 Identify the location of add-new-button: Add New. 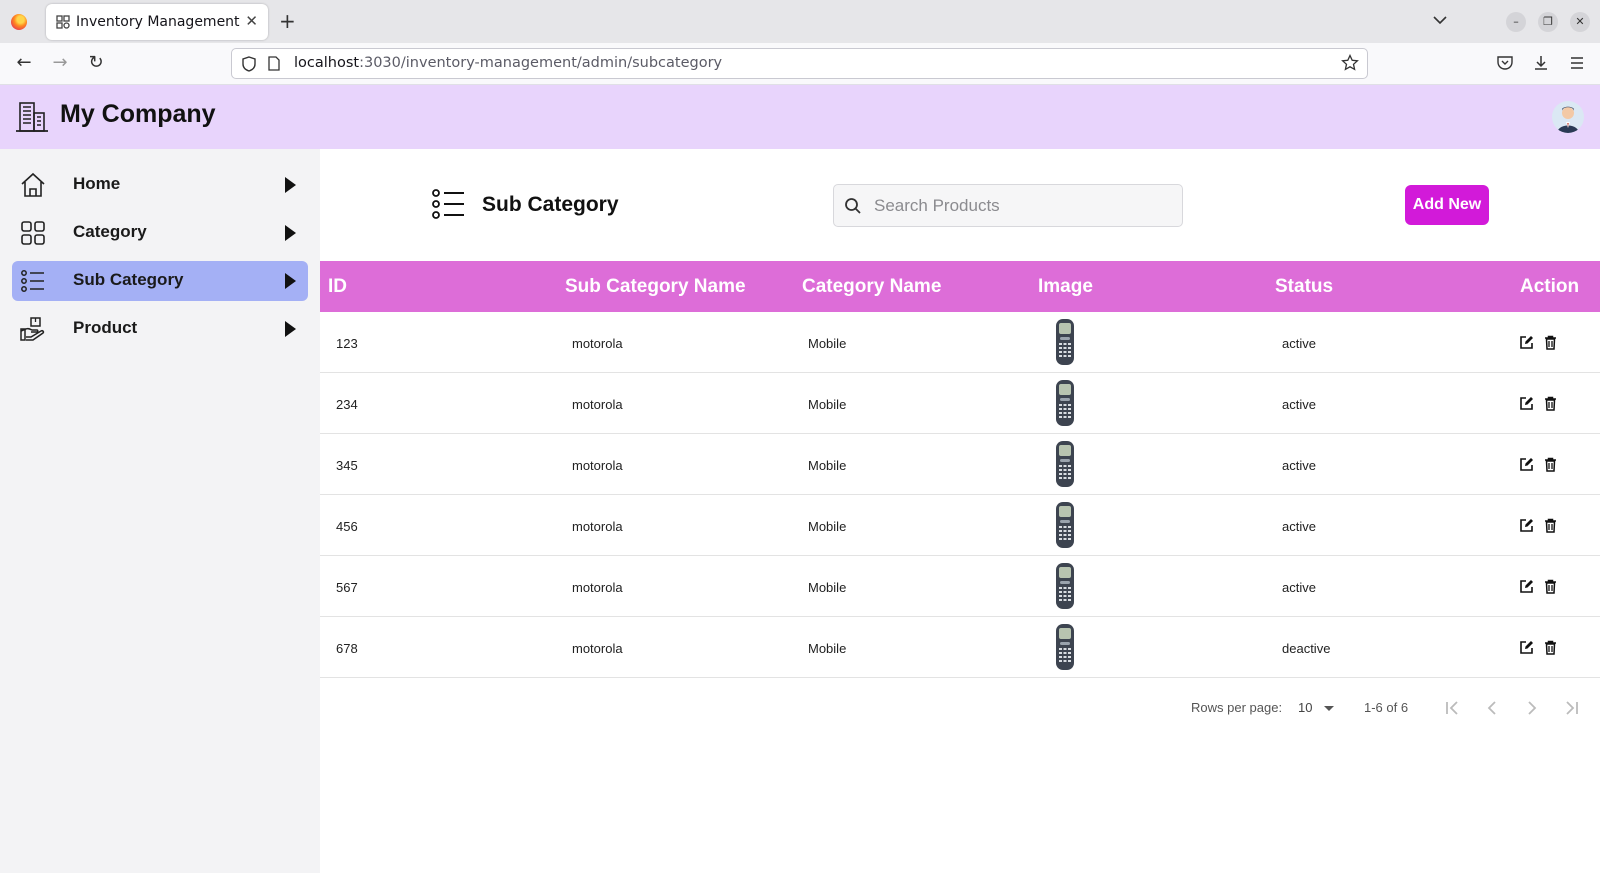
(1447, 205).